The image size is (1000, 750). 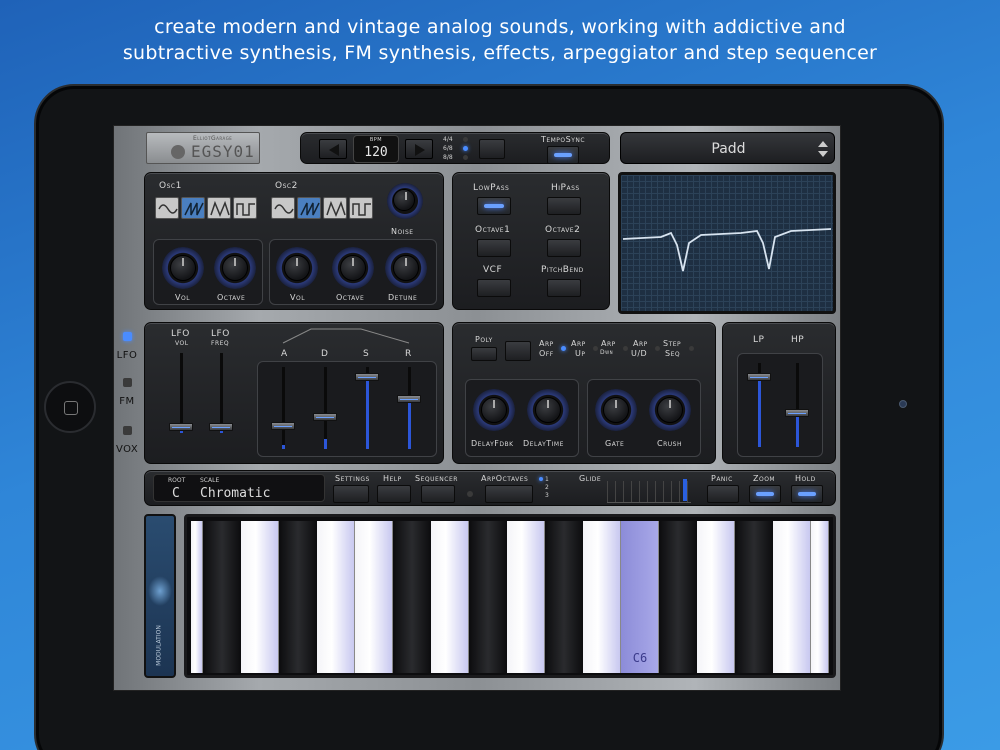 I want to click on step-seq-label-2: Seq, so click(x=673, y=353).